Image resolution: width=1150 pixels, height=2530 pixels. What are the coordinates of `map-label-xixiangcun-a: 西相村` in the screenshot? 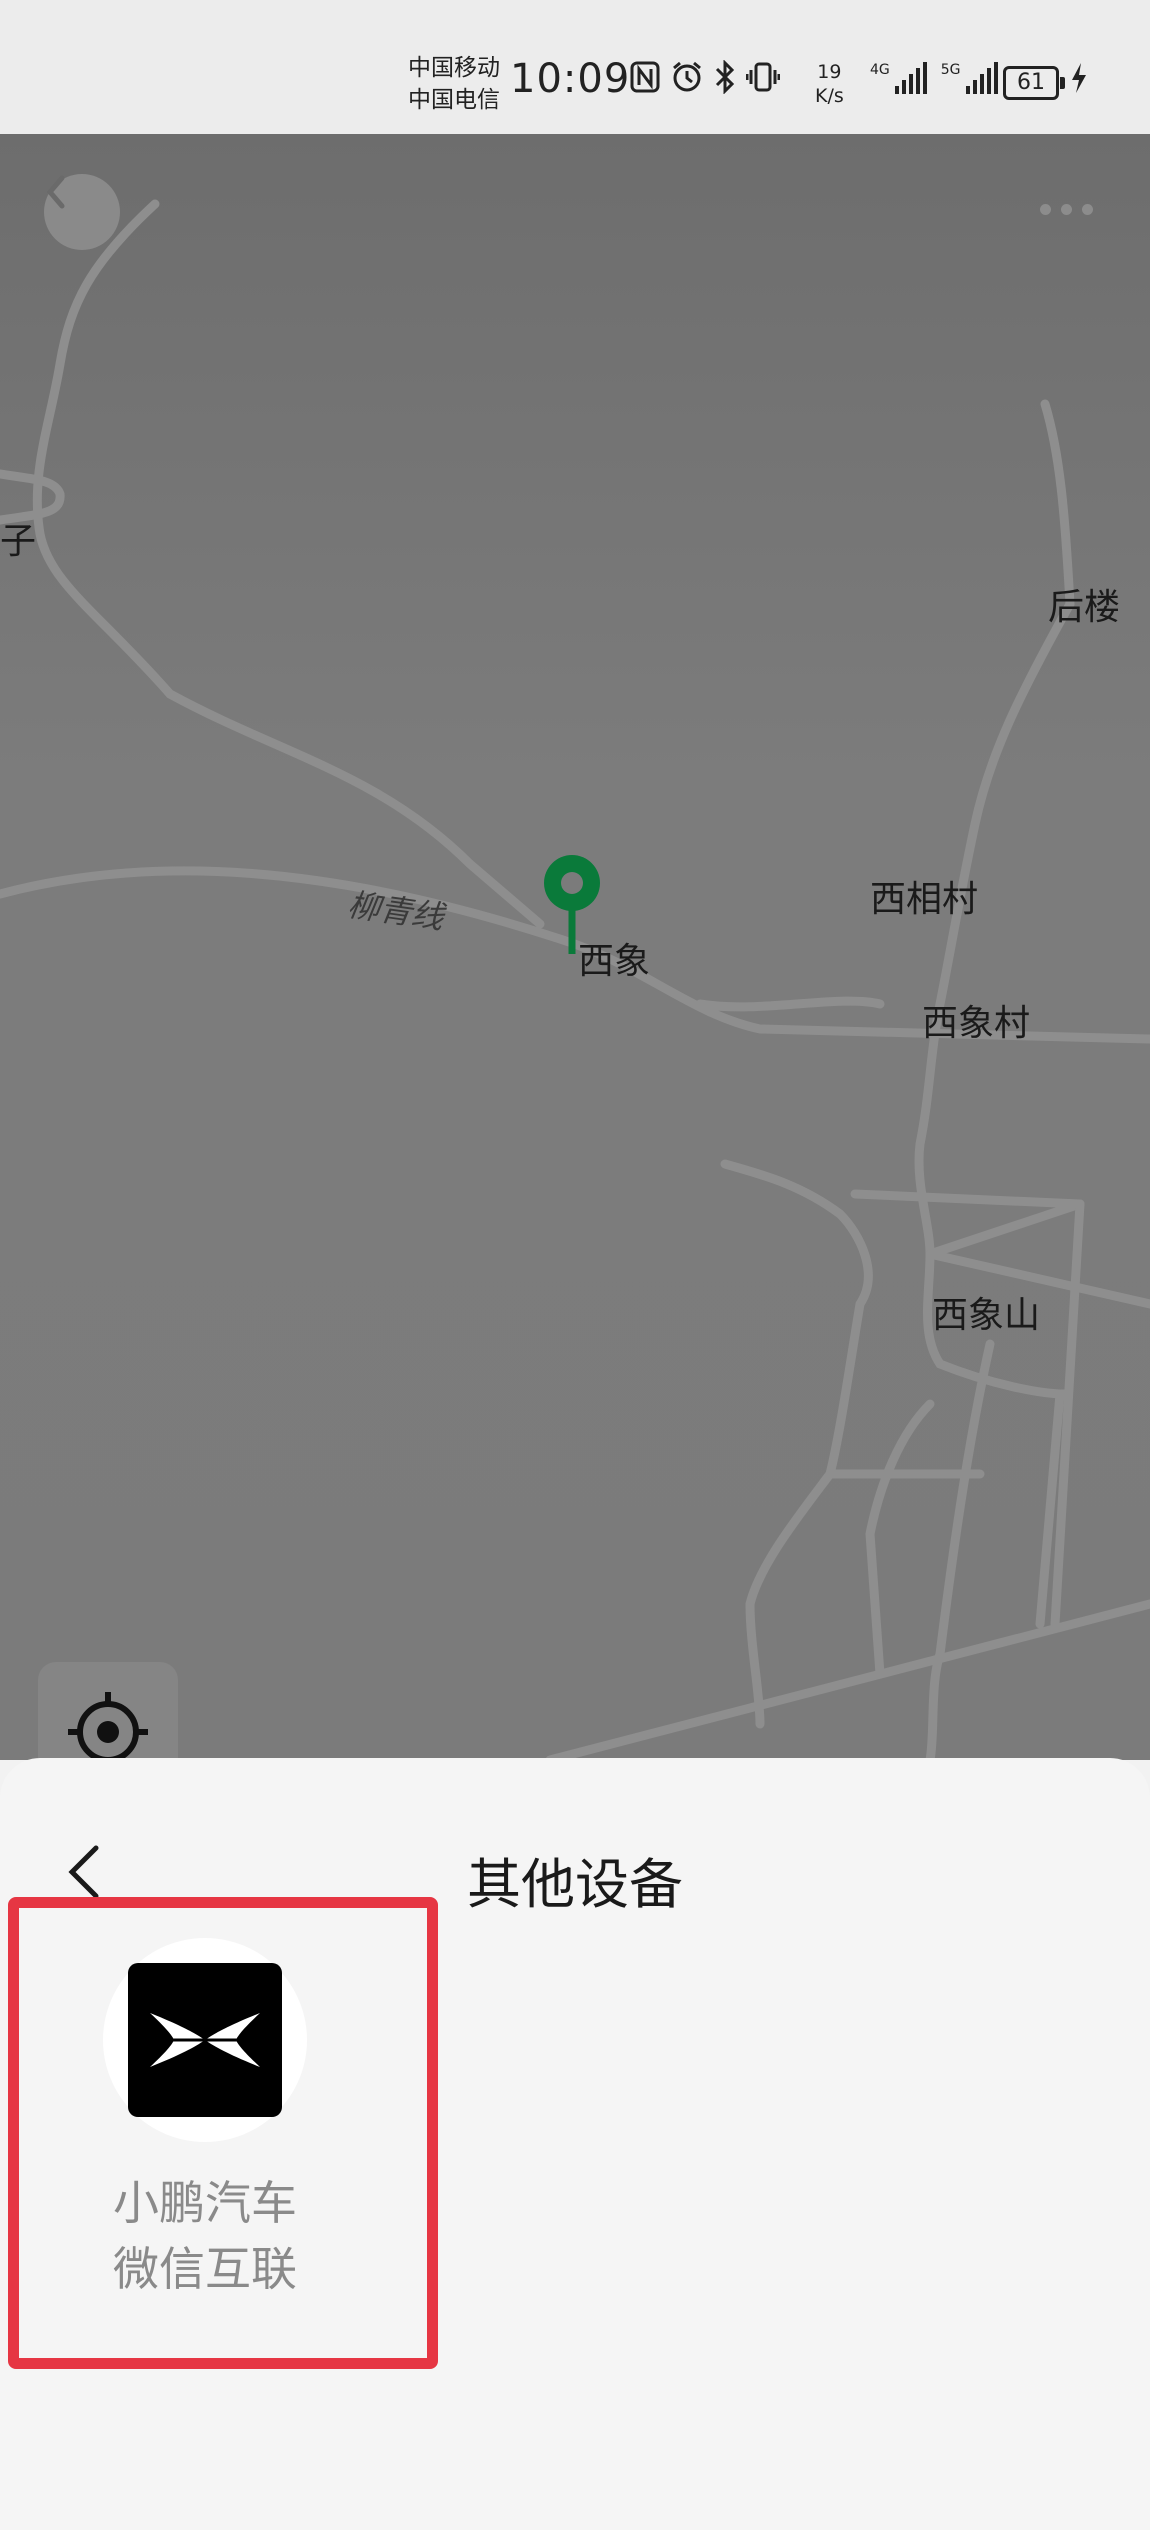 It's located at (924, 899).